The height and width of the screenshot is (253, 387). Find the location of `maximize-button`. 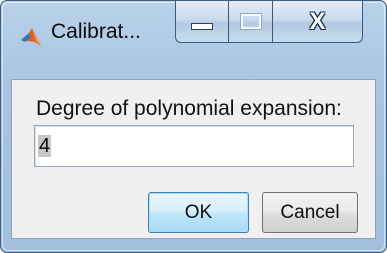

maximize-button is located at coordinates (251, 22).